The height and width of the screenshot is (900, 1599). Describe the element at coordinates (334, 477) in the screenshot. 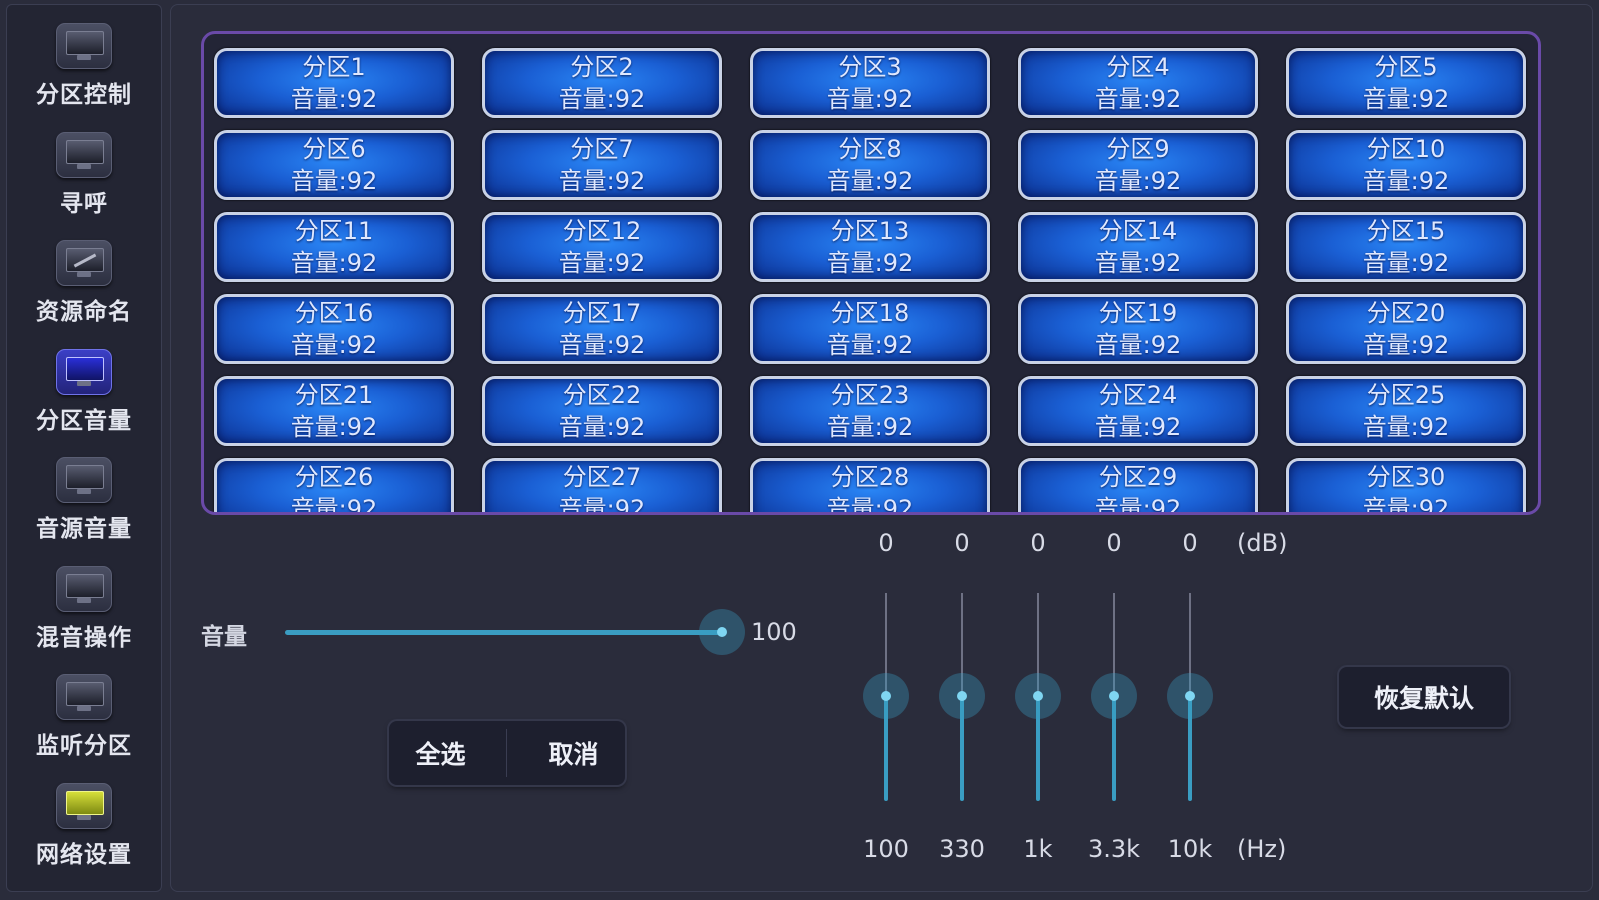

I see `zone-name: 分区26` at that location.